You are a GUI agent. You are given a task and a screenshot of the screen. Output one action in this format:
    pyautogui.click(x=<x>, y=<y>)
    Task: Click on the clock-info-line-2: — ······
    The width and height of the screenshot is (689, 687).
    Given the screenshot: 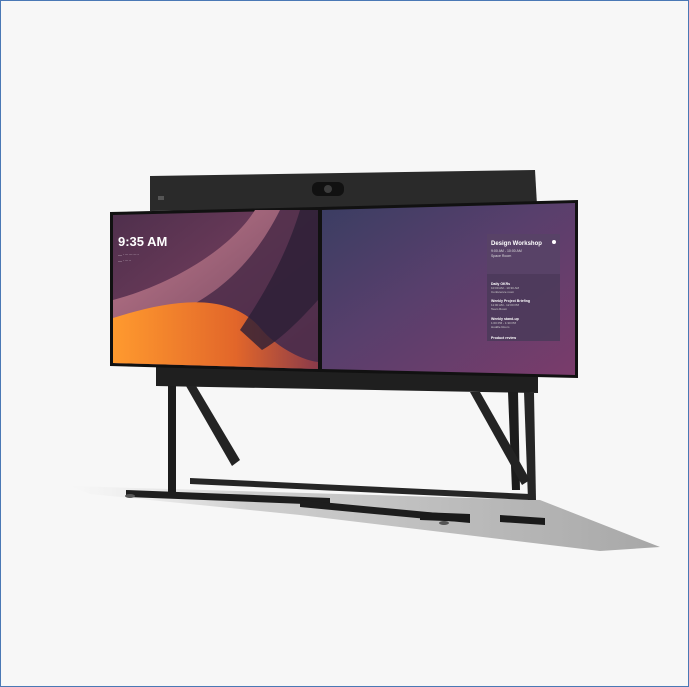 What is the action you would take?
    pyautogui.click(x=124, y=260)
    